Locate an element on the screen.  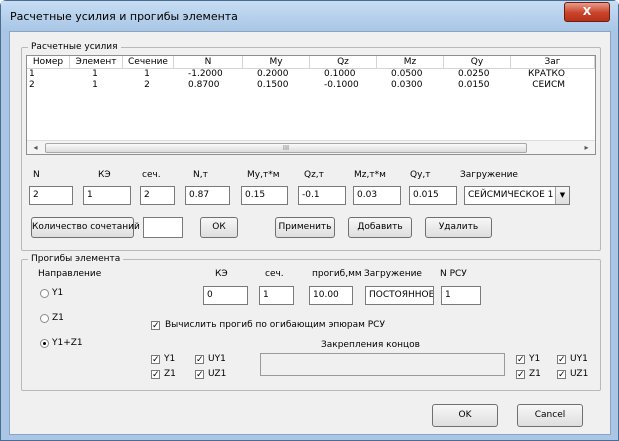
cell-mz: 0.0300 is located at coordinates (407, 85).